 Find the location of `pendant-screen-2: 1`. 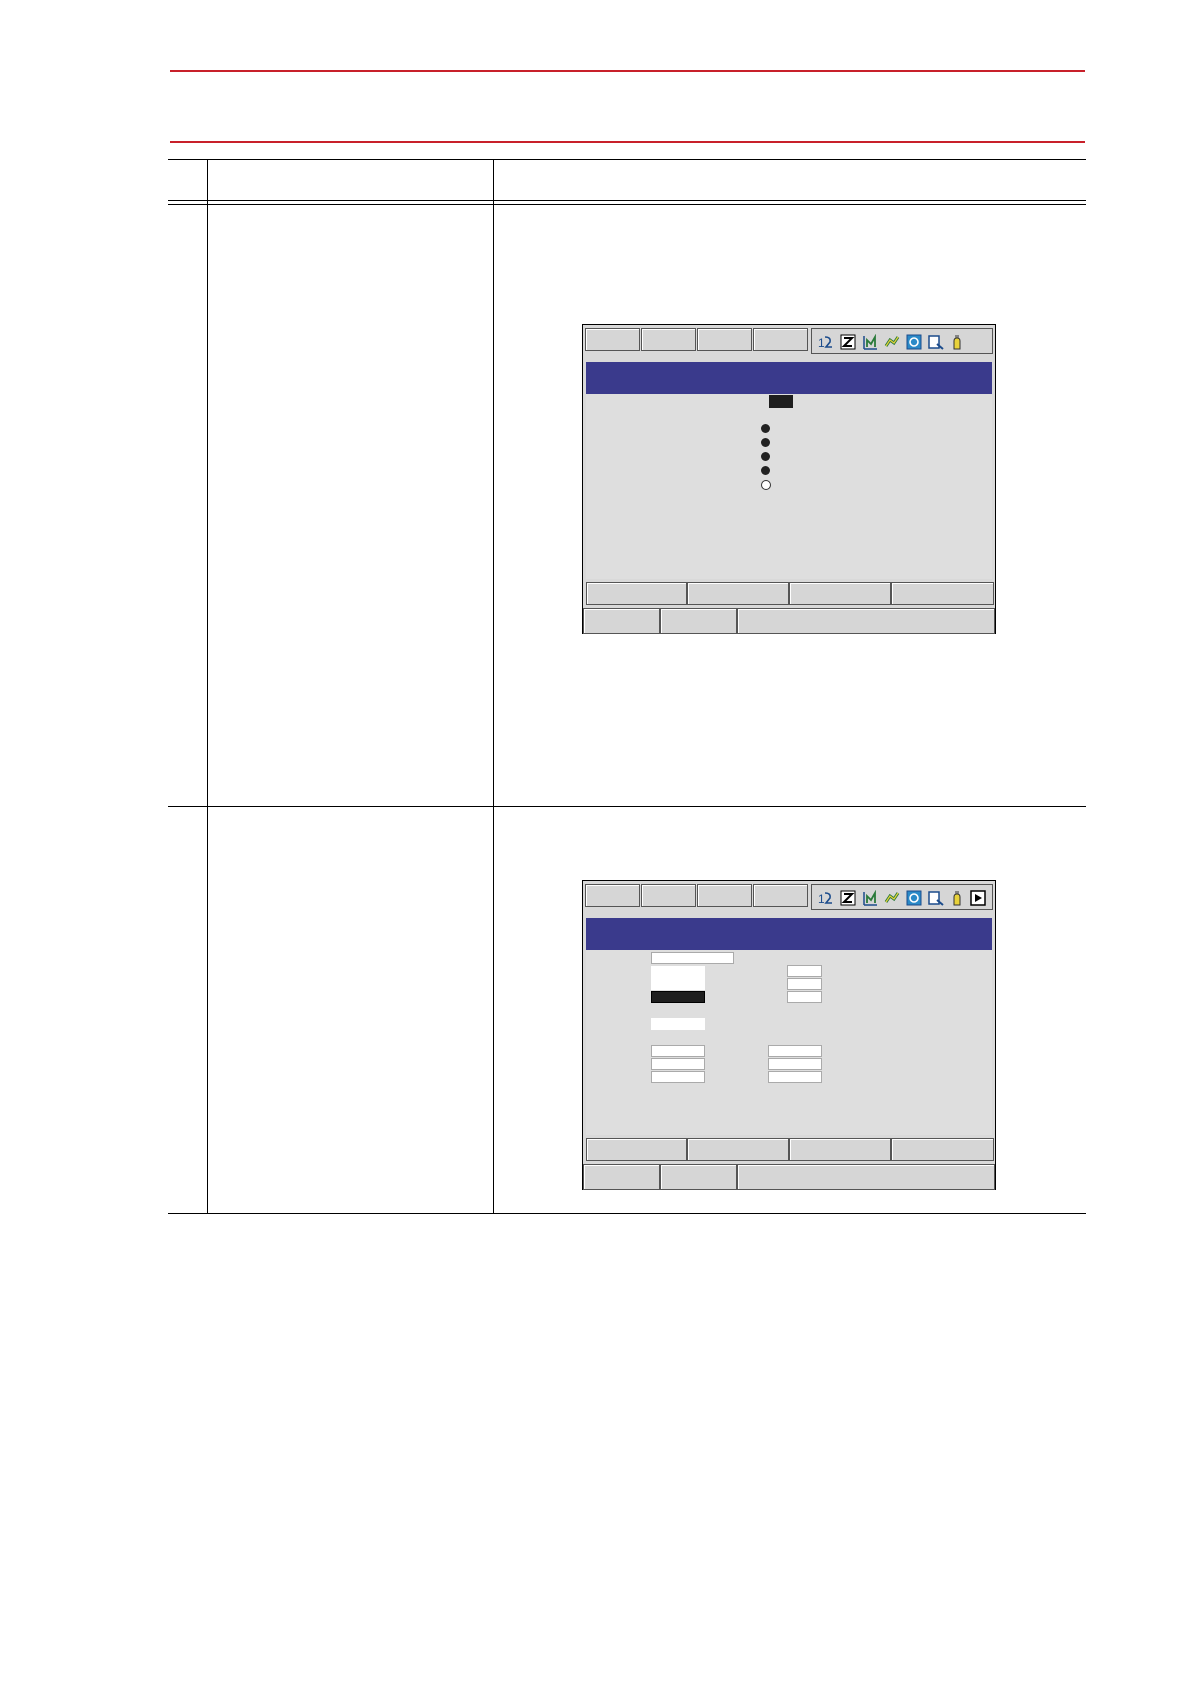

pendant-screen-2: 1 is located at coordinates (789, 1035).